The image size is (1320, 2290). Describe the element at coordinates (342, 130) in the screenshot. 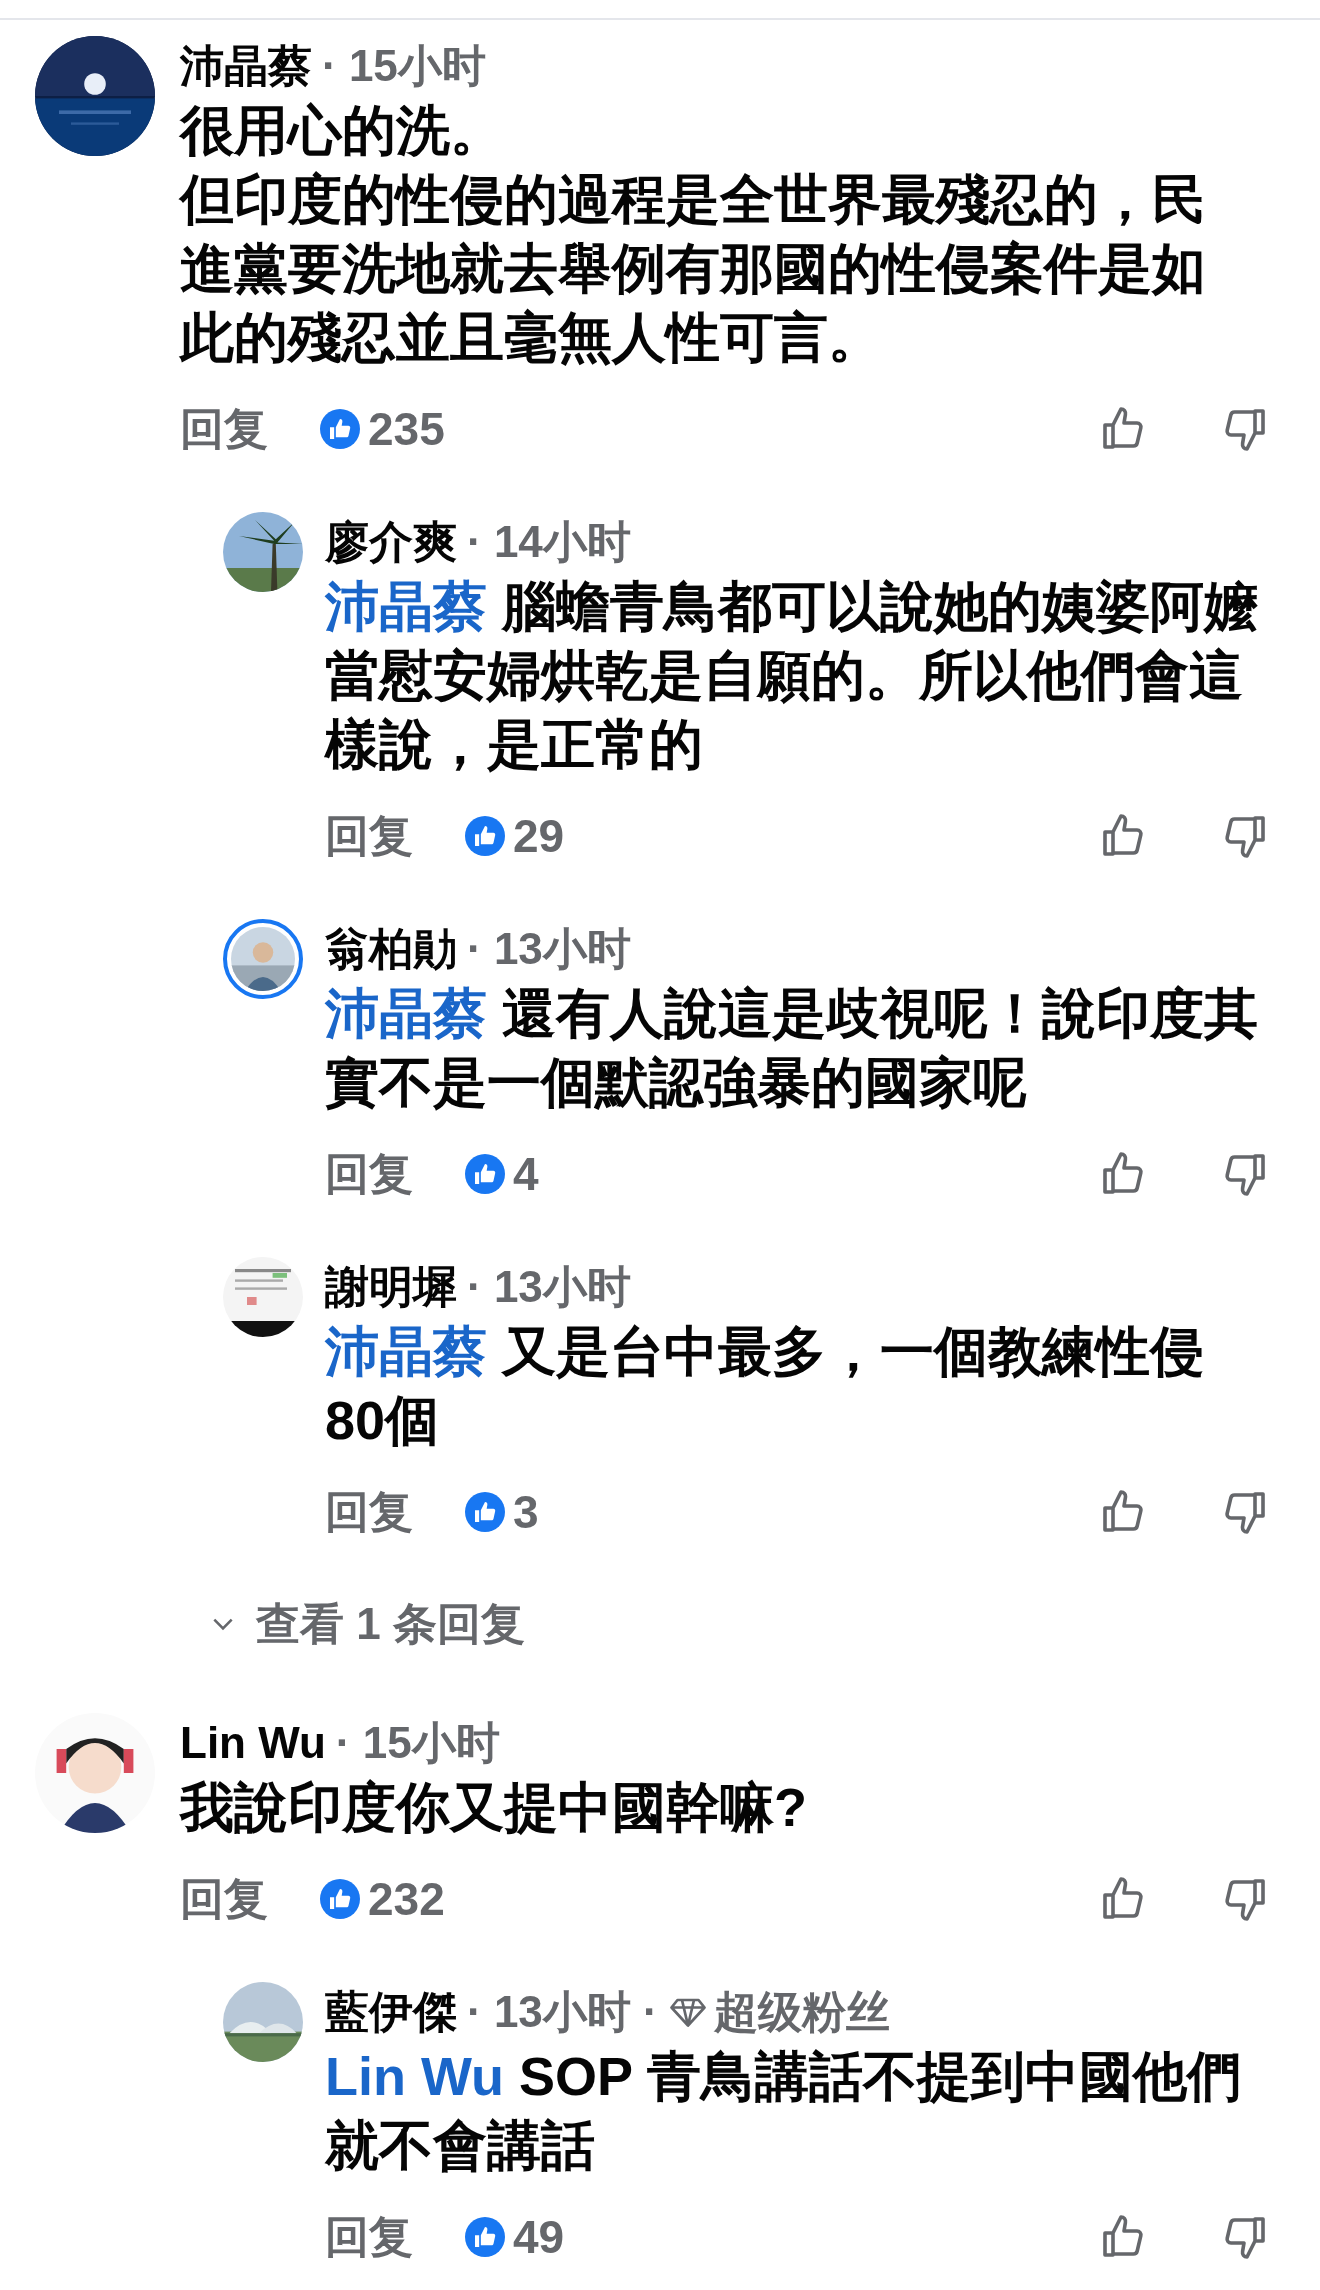

I see `comment-text: 很用心的洗。` at that location.